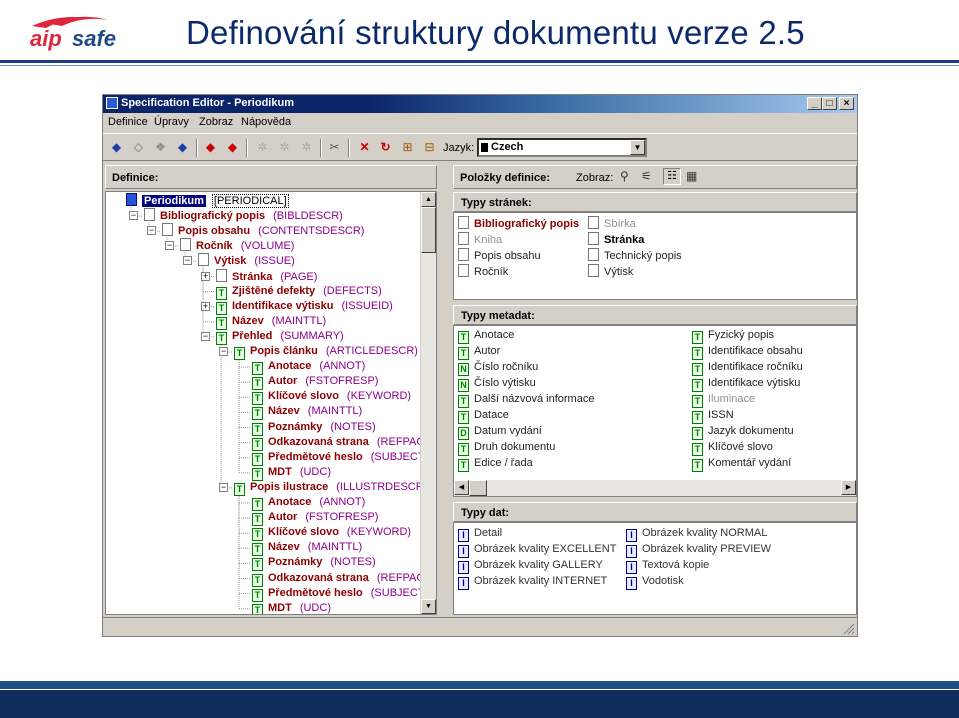 Image resolution: width=959 pixels, height=718 pixels. What do you see at coordinates (610, 272) in the screenshot?
I see `page-type-item: Výtisk` at bounding box center [610, 272].